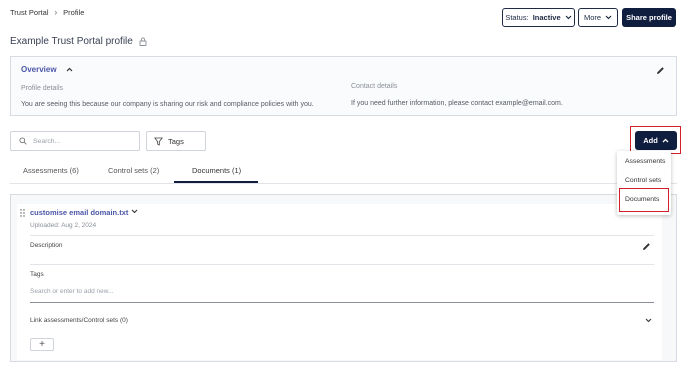  Describe the element at coordinates (216, 170) in the screenshot. I see `tab-documents: Documents (1)` at that location.